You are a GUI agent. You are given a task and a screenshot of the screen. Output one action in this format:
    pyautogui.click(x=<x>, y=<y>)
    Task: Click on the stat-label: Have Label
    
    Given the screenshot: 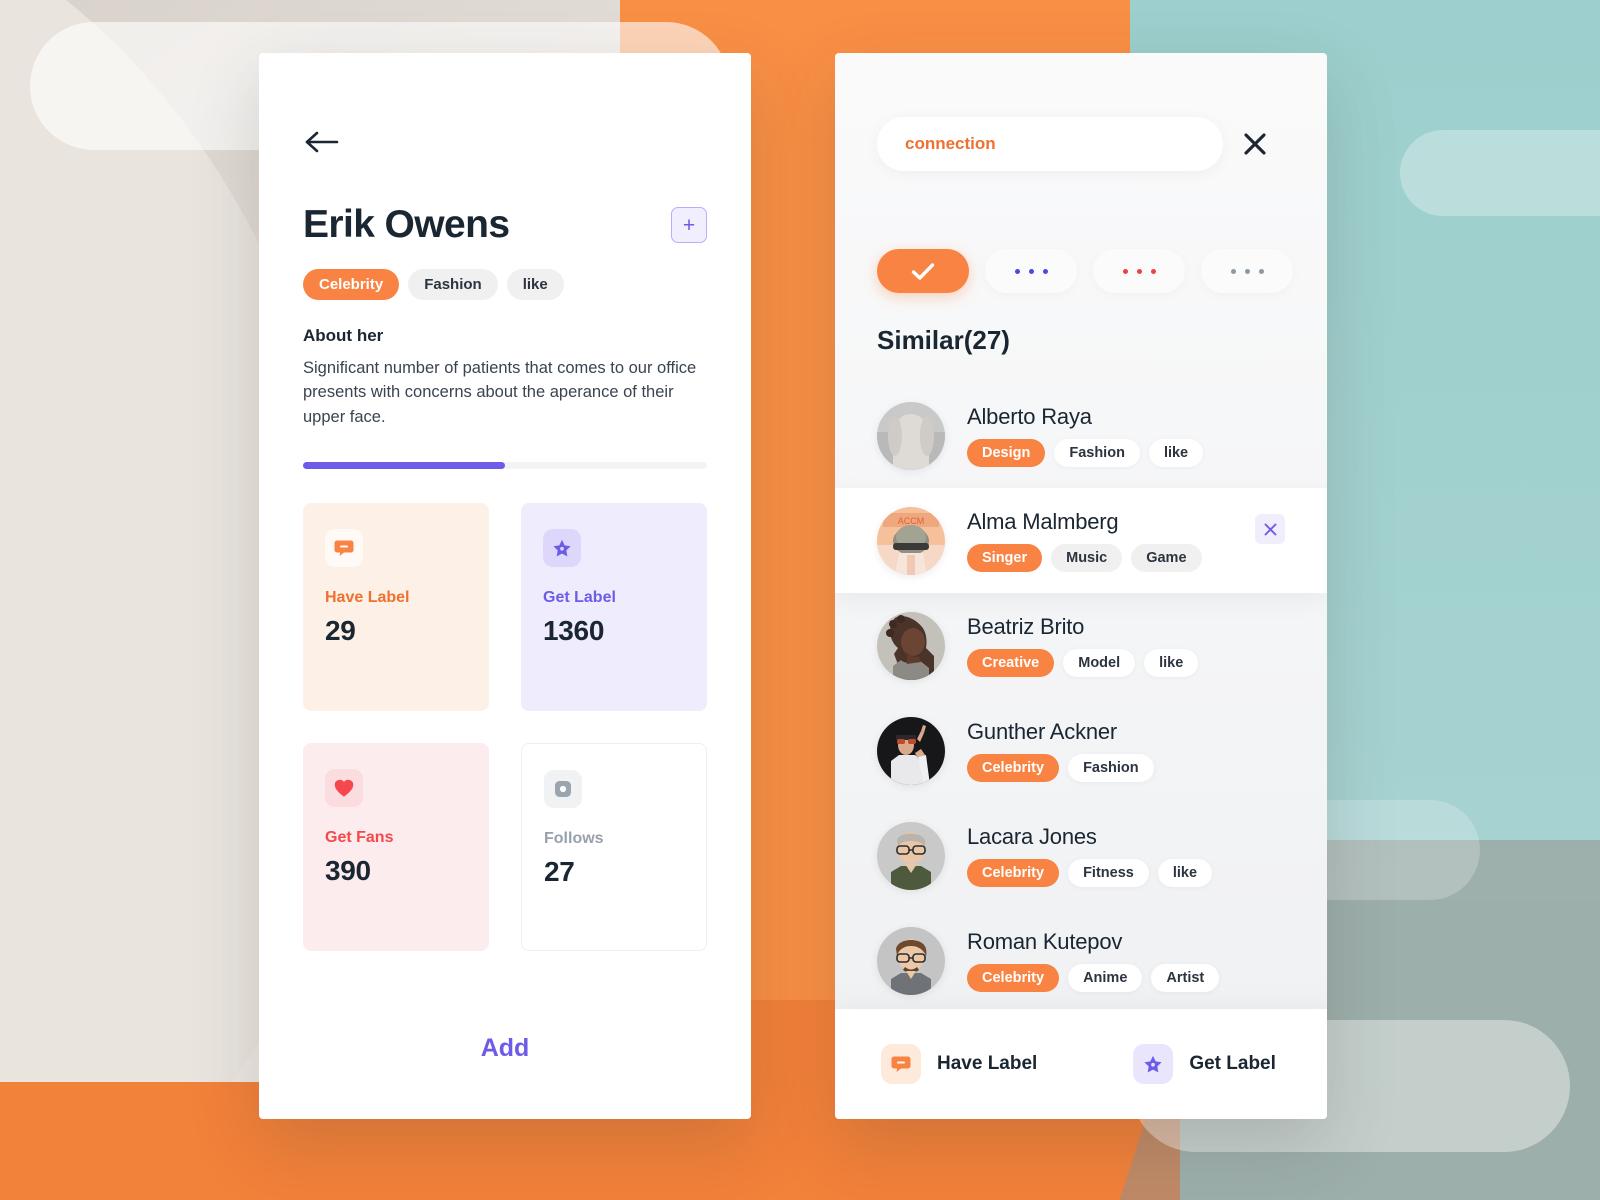 What is the action you would take?
    pyautogui.click(x=367, y=597)
    